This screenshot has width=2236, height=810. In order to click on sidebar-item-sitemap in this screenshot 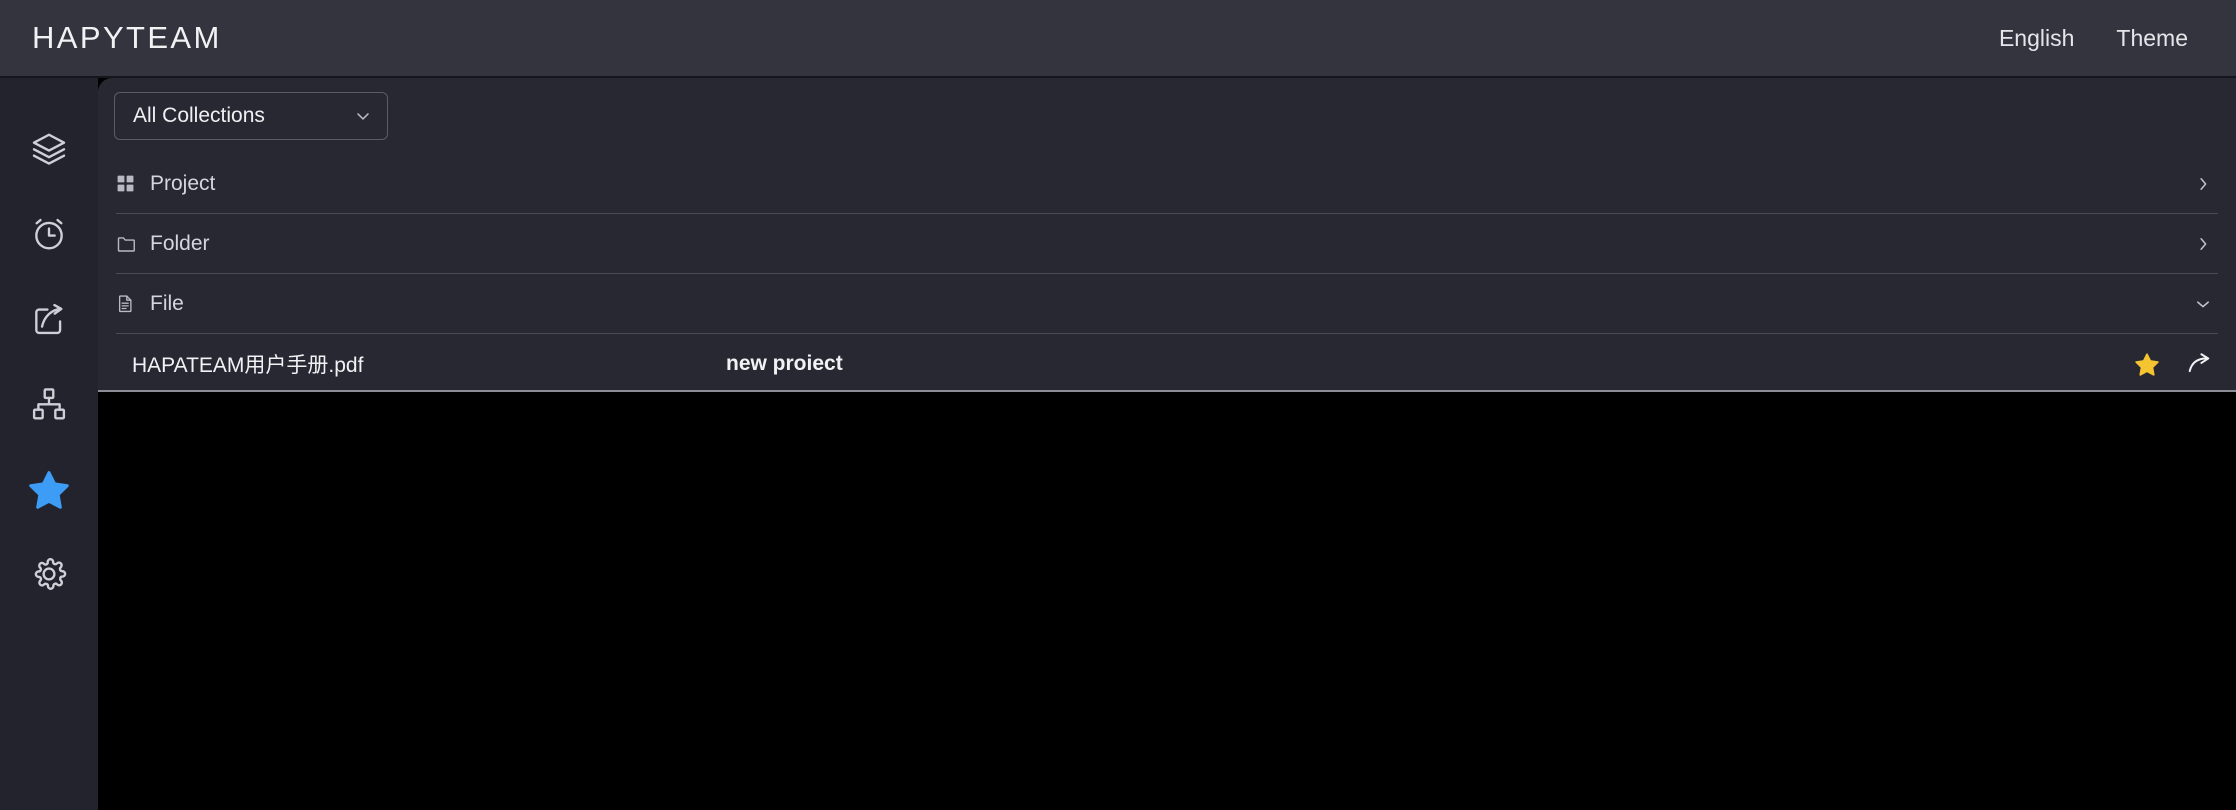, I will do `click(49, 403)`.